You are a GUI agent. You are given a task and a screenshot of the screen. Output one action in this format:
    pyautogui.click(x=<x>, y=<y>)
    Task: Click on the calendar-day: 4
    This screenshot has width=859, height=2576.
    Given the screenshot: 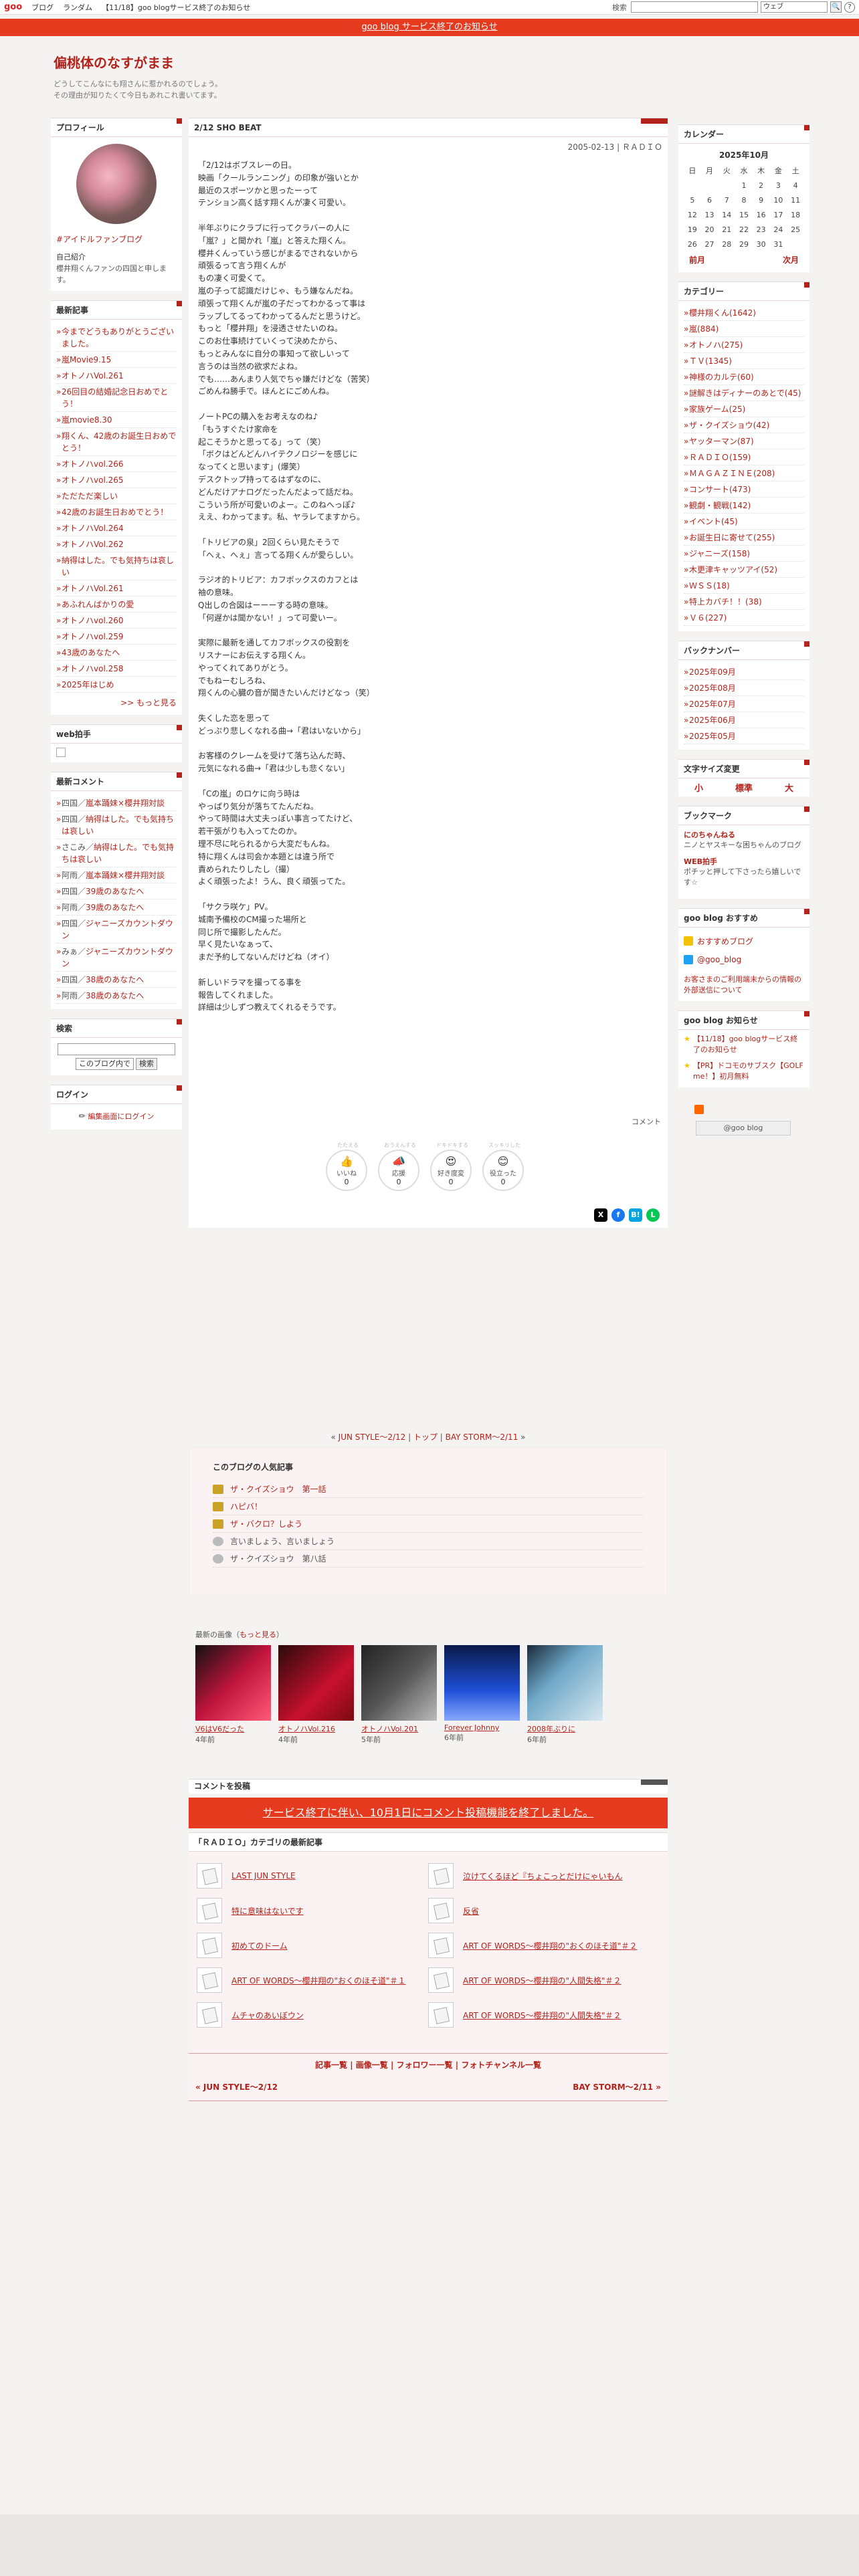 What is the action you would take?
    pyautogui.click(x=796, y=186)
    